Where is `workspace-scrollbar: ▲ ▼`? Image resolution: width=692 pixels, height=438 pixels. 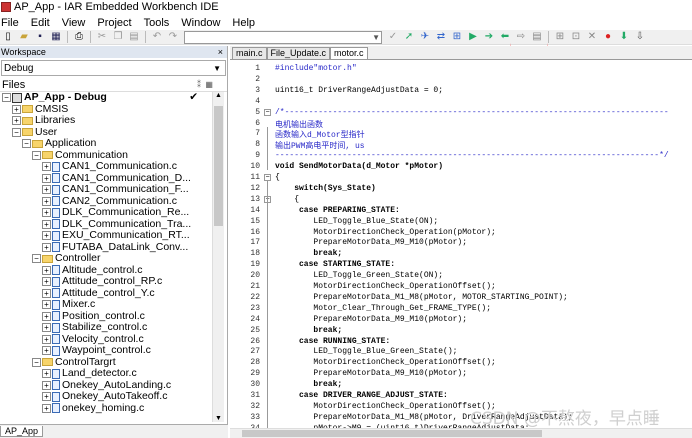
workspace-scrollbar: ▲ ▼ is located at coordinates (218, 257).